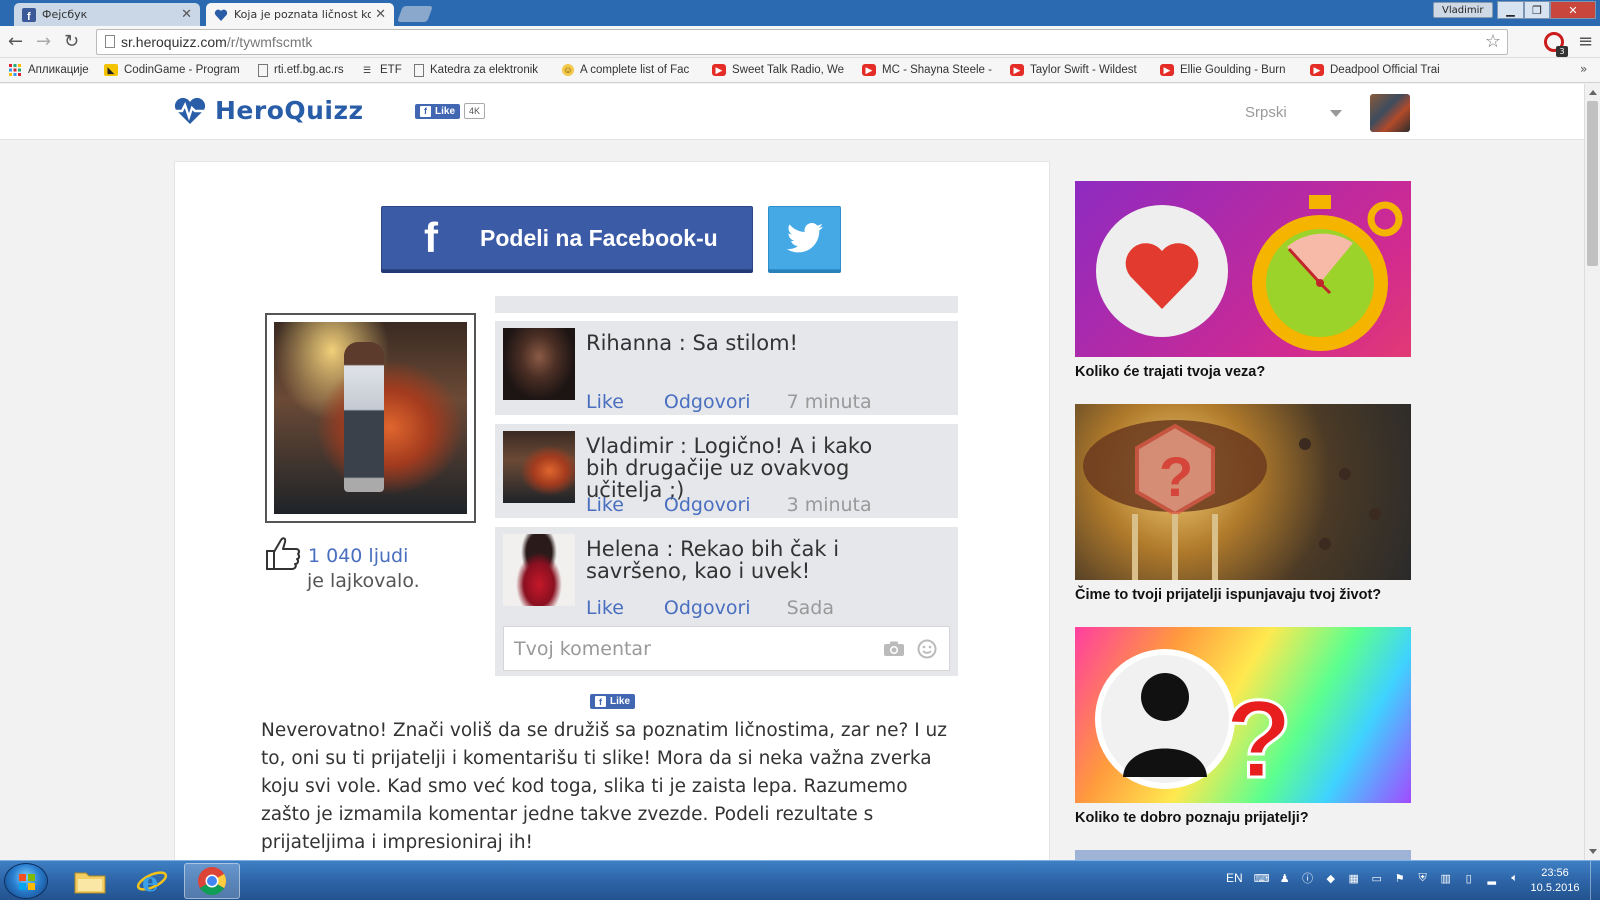 The width and height of the screenshot is (1600, 900). I want to click on bookmark-item: ◣ CodinGame - Program, so click(173, 70).